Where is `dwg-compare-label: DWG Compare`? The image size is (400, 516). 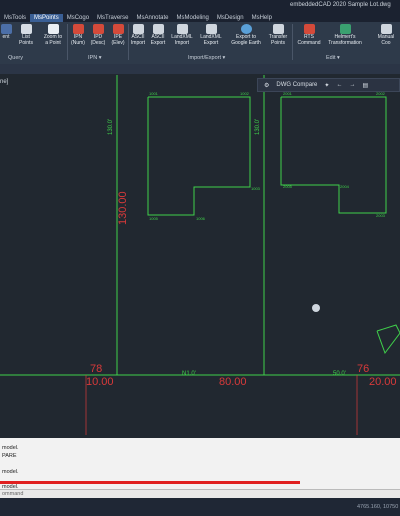 dwg-compare-label: DWG Compare is located at coordinates (296, 85).